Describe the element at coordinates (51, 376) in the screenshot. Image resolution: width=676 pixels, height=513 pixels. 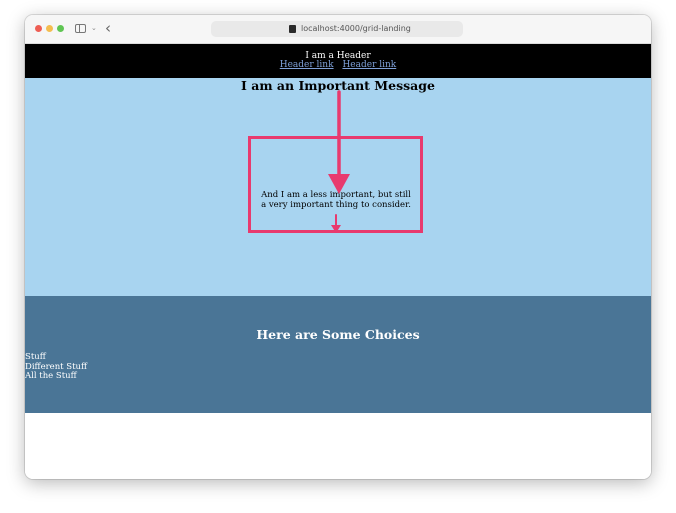
I see `choice-item: All the Stuff` at that location.